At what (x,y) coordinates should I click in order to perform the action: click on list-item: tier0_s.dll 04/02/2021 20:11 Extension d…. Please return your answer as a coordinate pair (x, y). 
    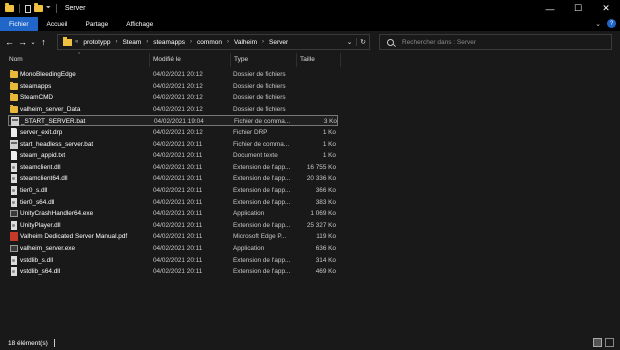
    Looking at the image, I should click on (173, 190).